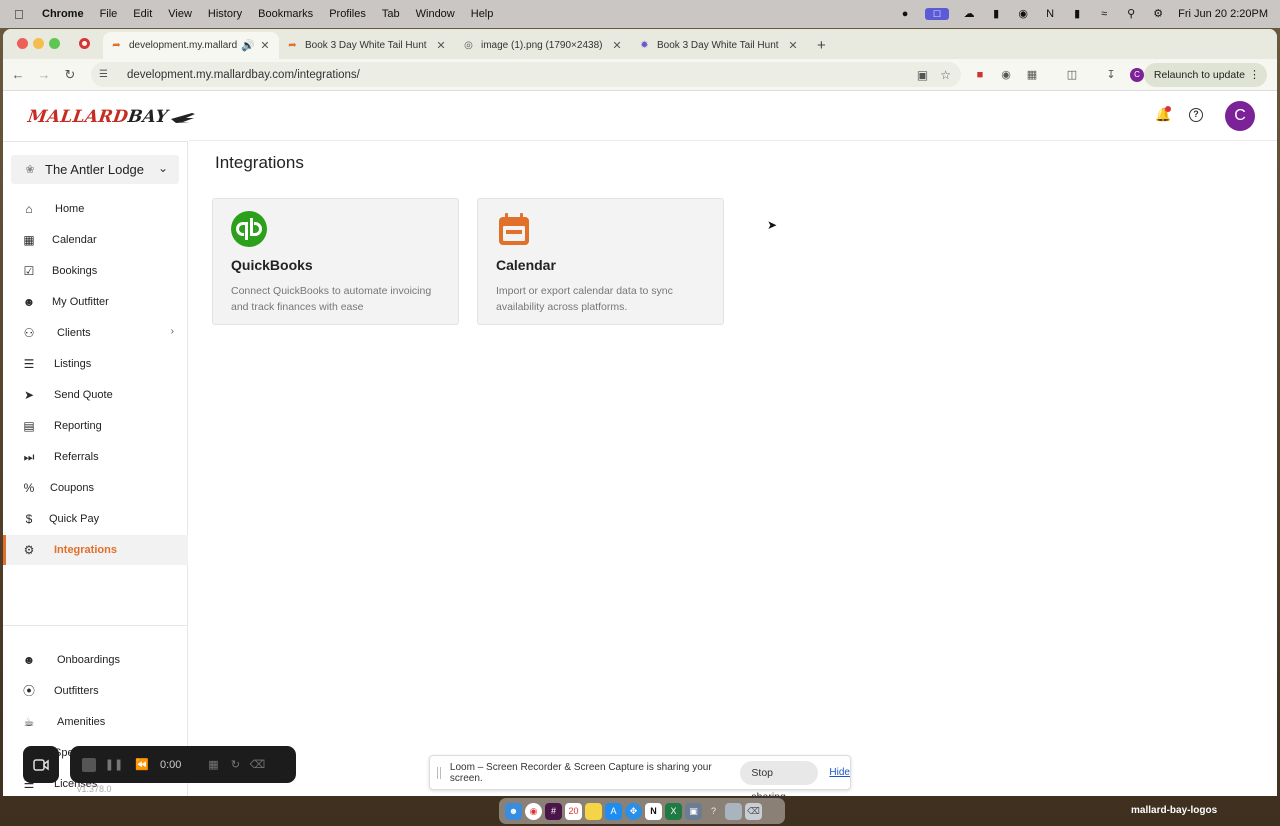 This screenshot has width=1280, height=826. Describe the element at coordinates (1032, 75) in the screenshot. I see `extensions-puzzle-icon: ▦` at that location.